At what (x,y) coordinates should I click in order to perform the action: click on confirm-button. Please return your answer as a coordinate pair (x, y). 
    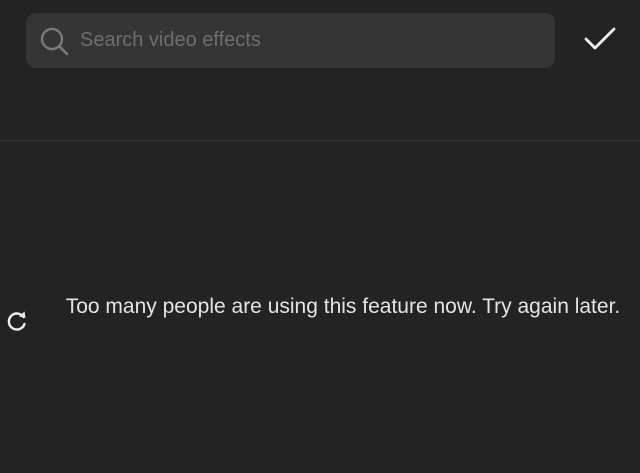
    Looking at the image, I should click on (600, 41).